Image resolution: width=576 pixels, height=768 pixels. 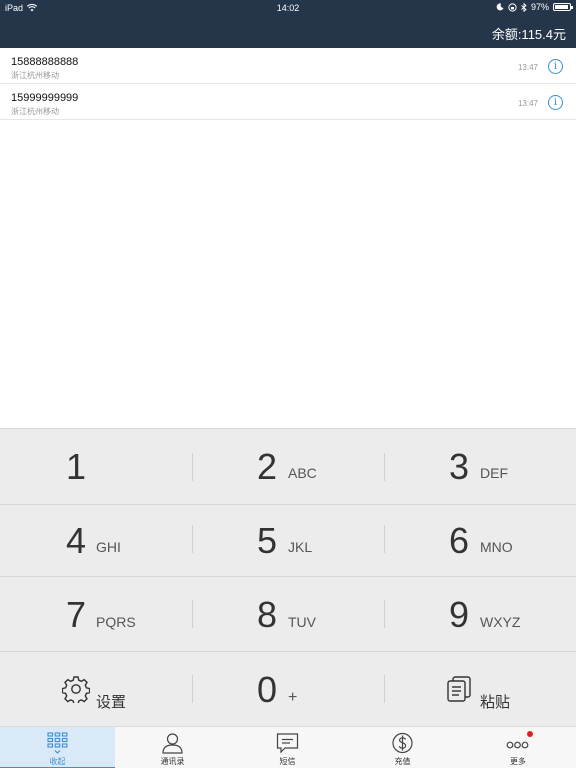 I want to click on key-3: 3 DEF, so click(x=480, y=467).